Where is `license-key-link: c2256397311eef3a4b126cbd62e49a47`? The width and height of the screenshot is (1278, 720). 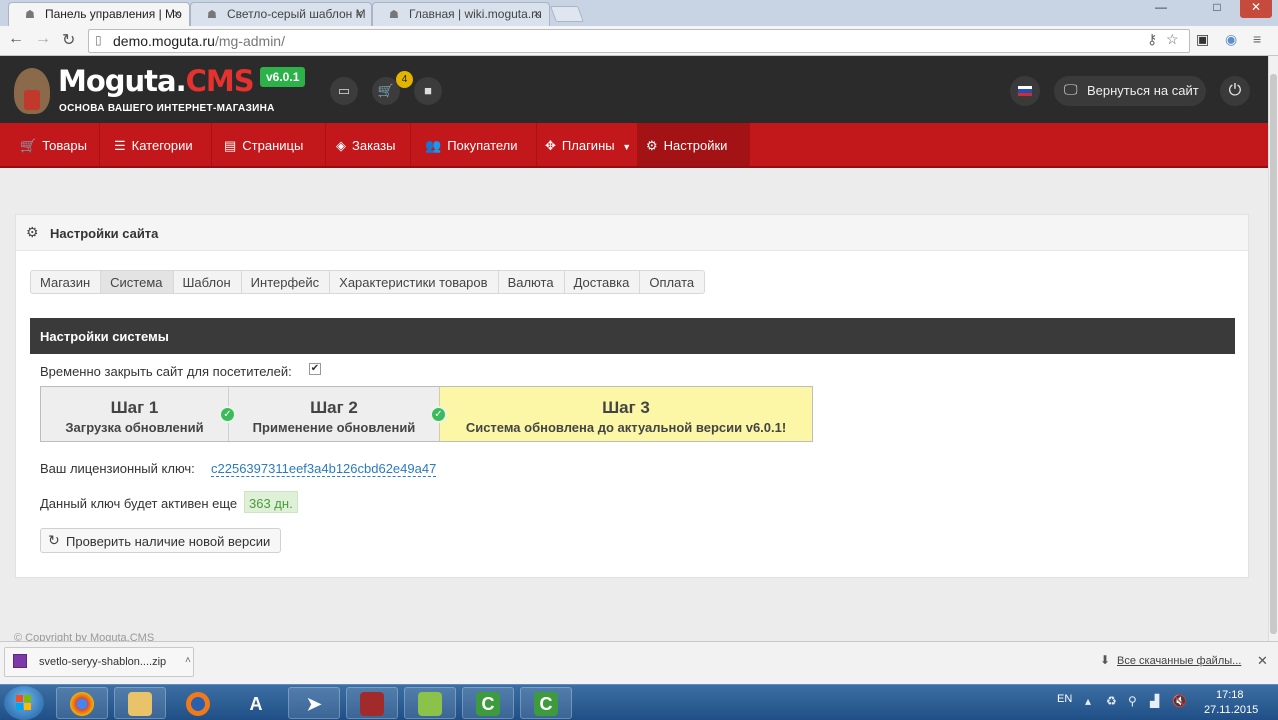 license-key-link: c2256397311eef3a4b126cbd62e49a47 is located at coordinates (324, 469).